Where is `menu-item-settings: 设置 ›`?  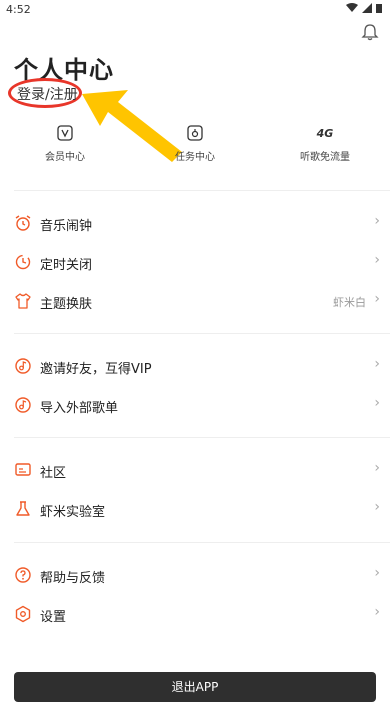
menu-item-settings: 设置 › is located at coordinates (195, 614).